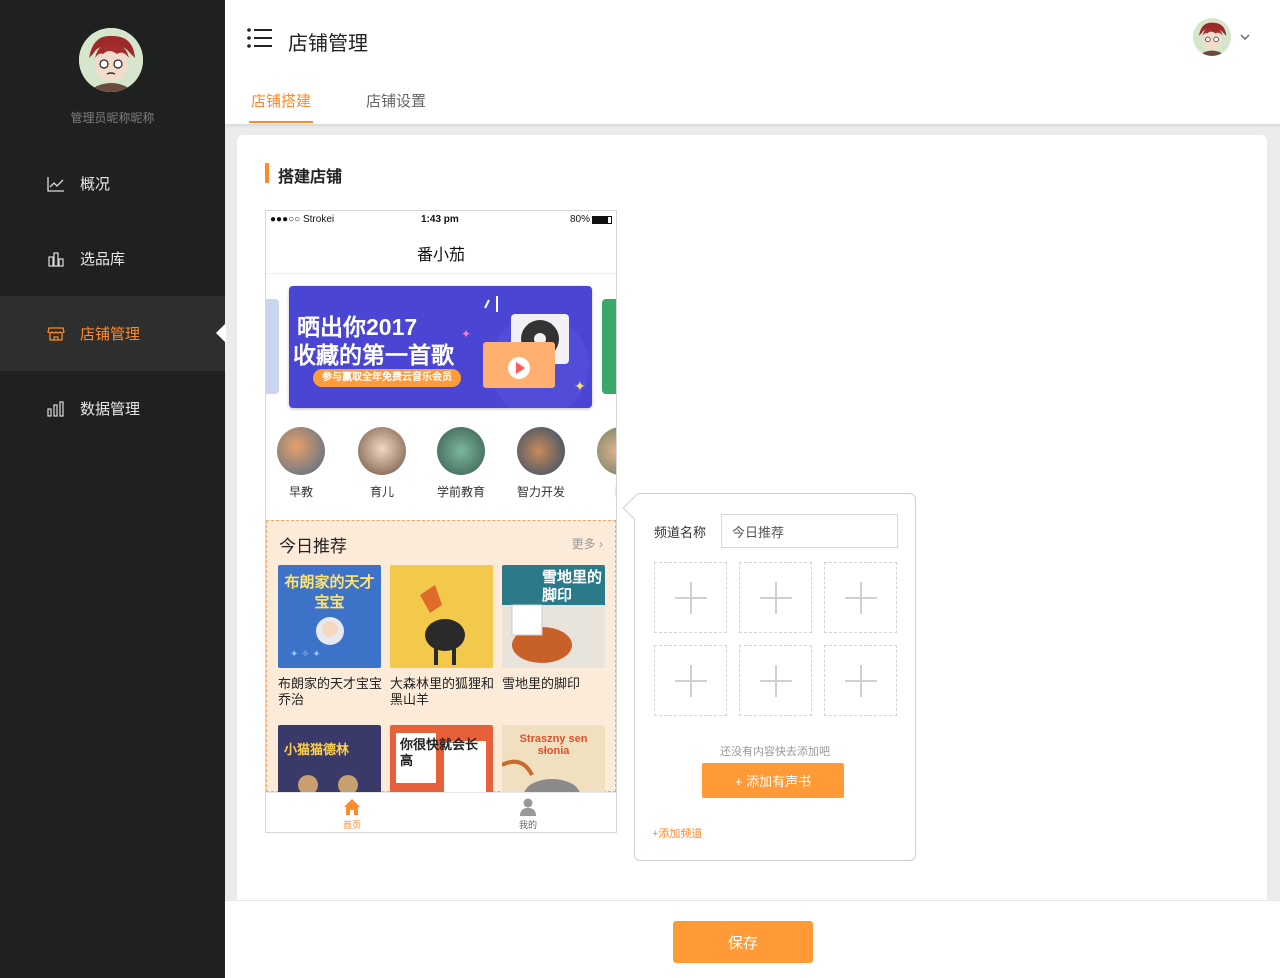 Image resolution: width=1280 pixels, height=978 pixels. What do you see at coordinates (221, 333) in the screenshot?
I see `active-indicator` at bounding box center [221, 333].